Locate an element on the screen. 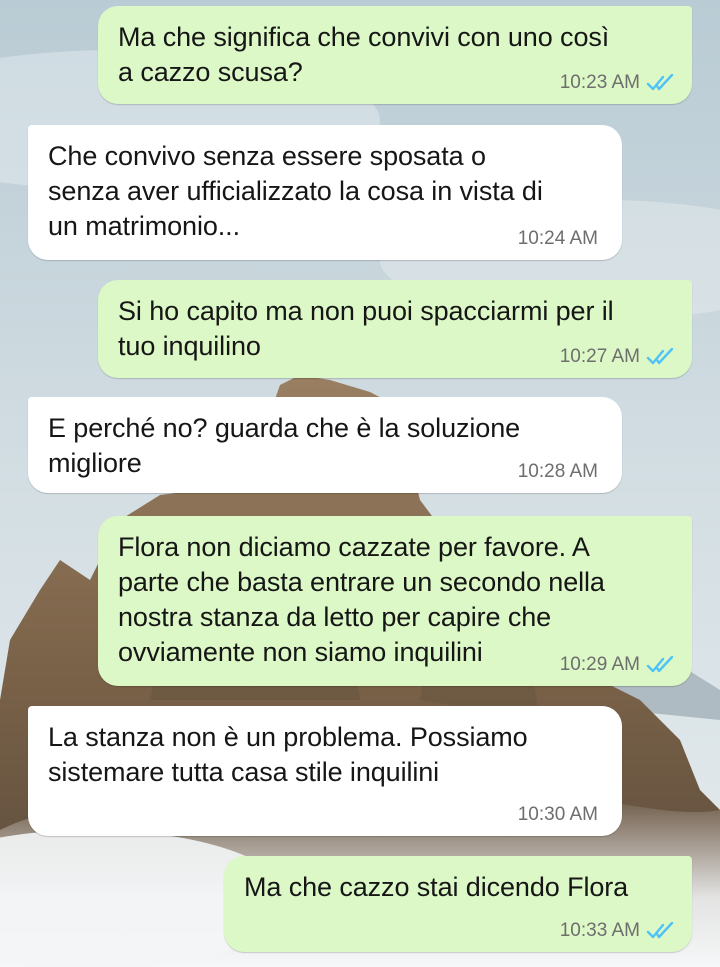  message-timestamp: 10:28 AM is located at coordinates (557, 471).